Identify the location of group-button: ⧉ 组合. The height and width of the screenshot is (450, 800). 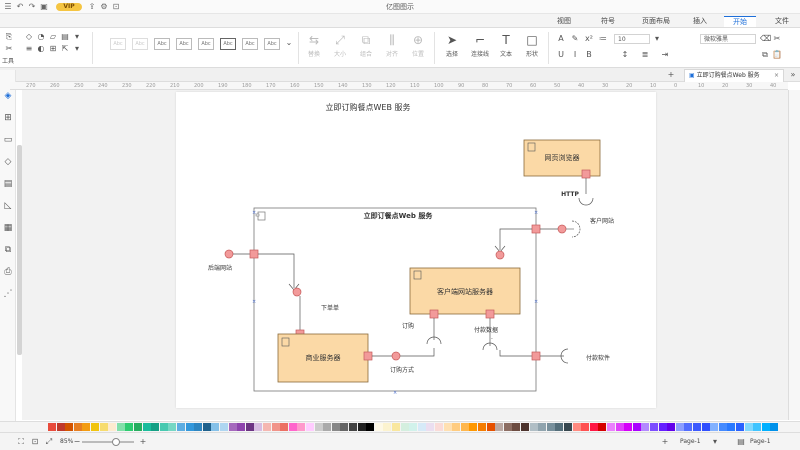
(366, 48).